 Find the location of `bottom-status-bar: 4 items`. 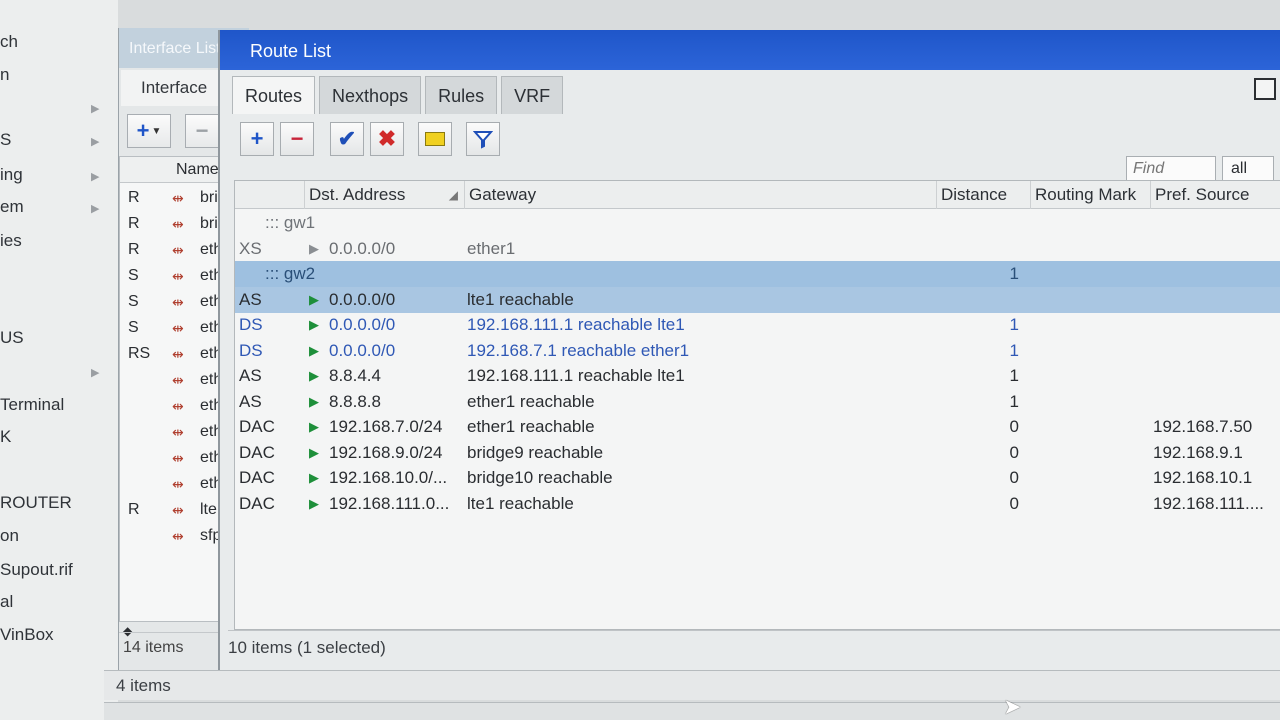

bottom-status-bar: 4 items is located at coordinates (692, 685).